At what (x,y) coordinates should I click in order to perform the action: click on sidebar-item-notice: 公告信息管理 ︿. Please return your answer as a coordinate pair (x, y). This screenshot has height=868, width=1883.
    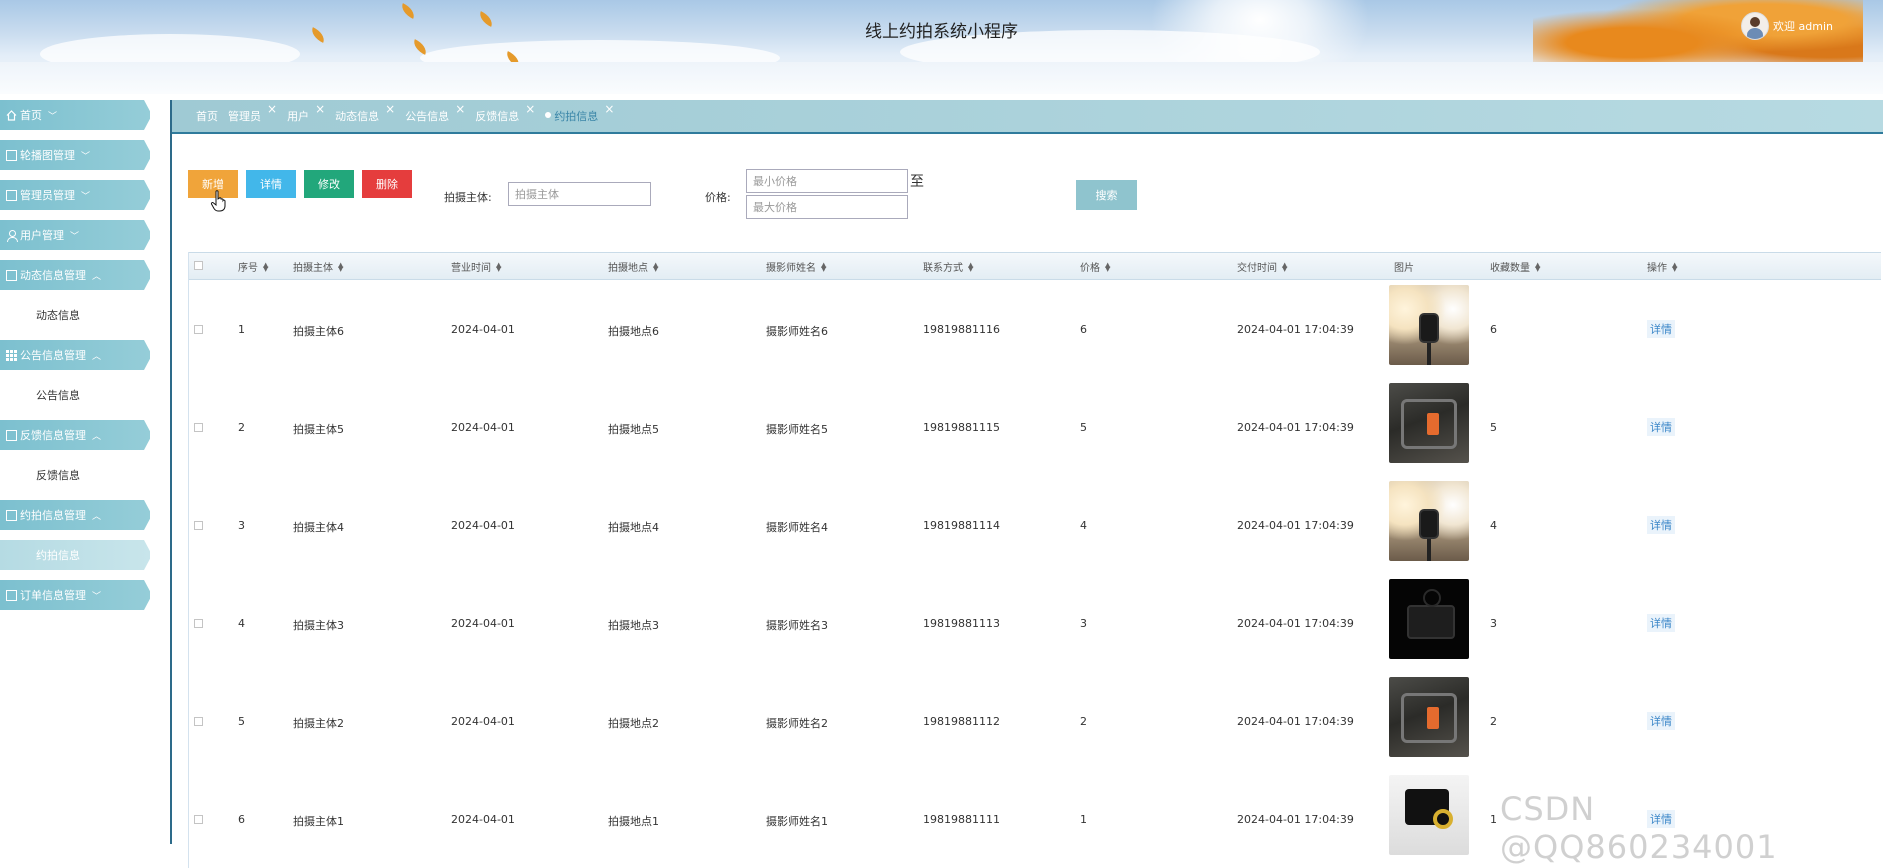
    Looking at the image, I should click on (75, 355).